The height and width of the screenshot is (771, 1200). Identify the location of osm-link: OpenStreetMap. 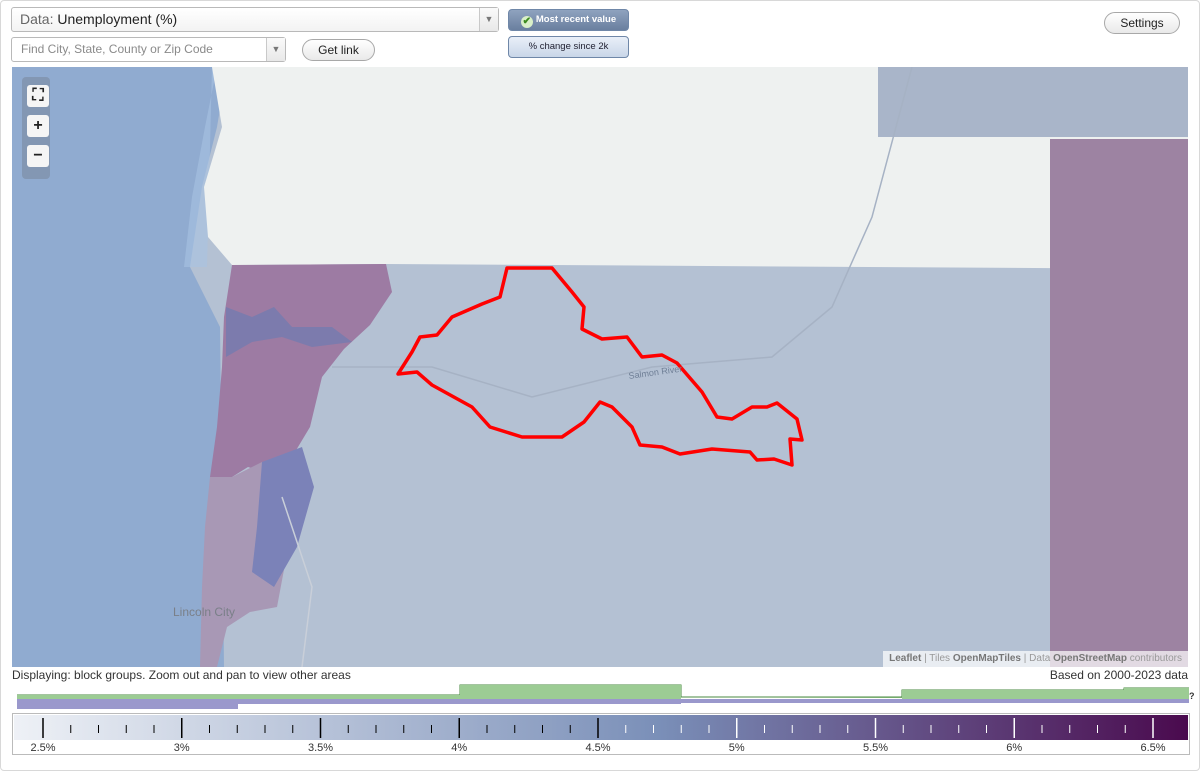
(1090, 658).